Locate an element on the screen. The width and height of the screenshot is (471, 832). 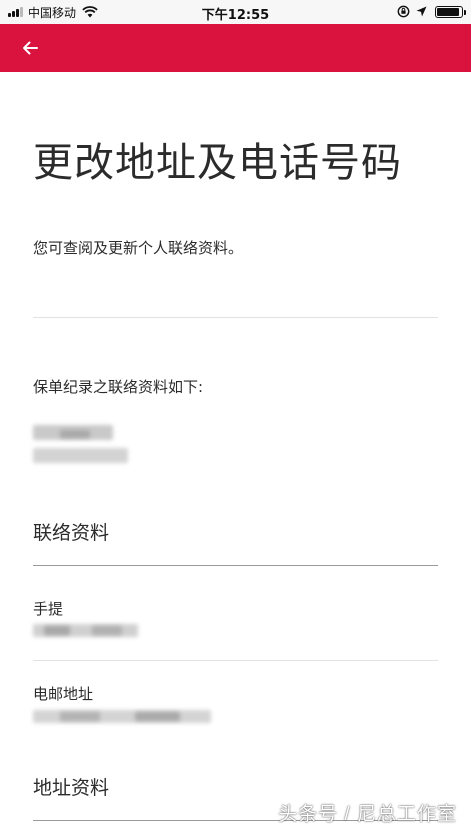
battery-fill is located at coordinates (448, 11).